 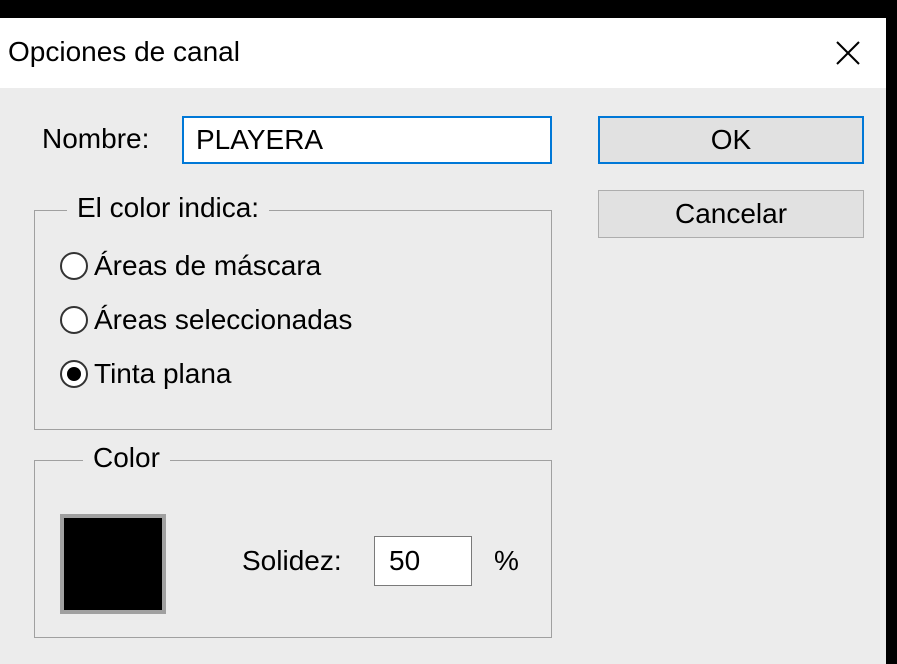 What do you see at coordinates (113, 564) in the screenshot?
I see `color-swatch` at bounding box center [113, 564].